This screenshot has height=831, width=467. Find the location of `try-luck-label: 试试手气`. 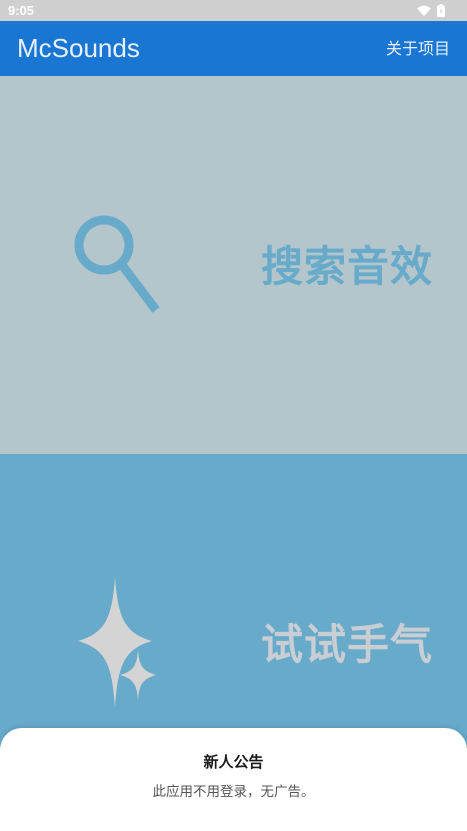

try-luck-label: 试试手气 is located at coordinates (346, 644).